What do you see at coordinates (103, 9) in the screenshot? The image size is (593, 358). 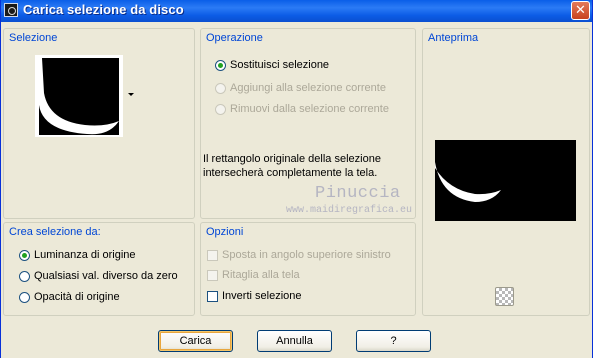 I see `window-title: Carica selezione da disco` at bounding box center [103, 9].